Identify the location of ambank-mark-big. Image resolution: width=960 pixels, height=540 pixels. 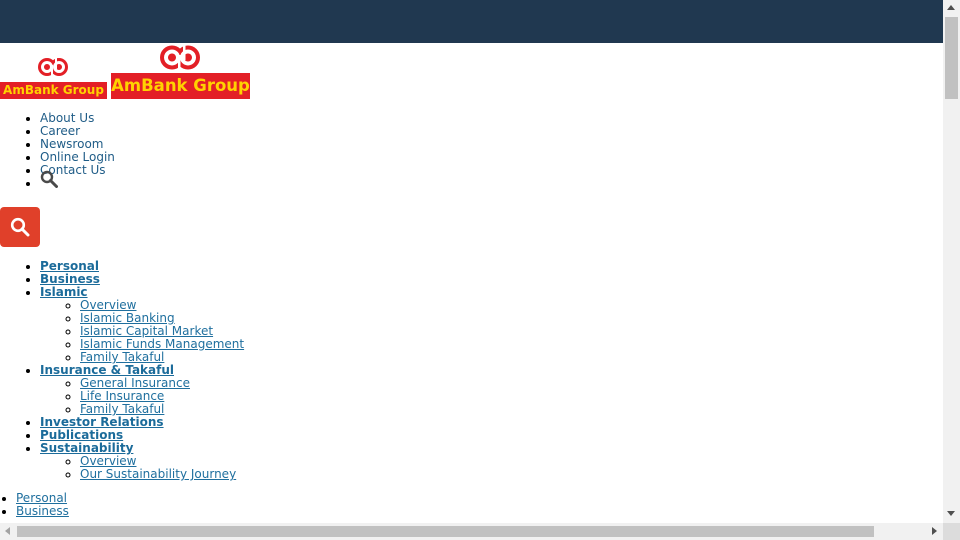
(180, 57).